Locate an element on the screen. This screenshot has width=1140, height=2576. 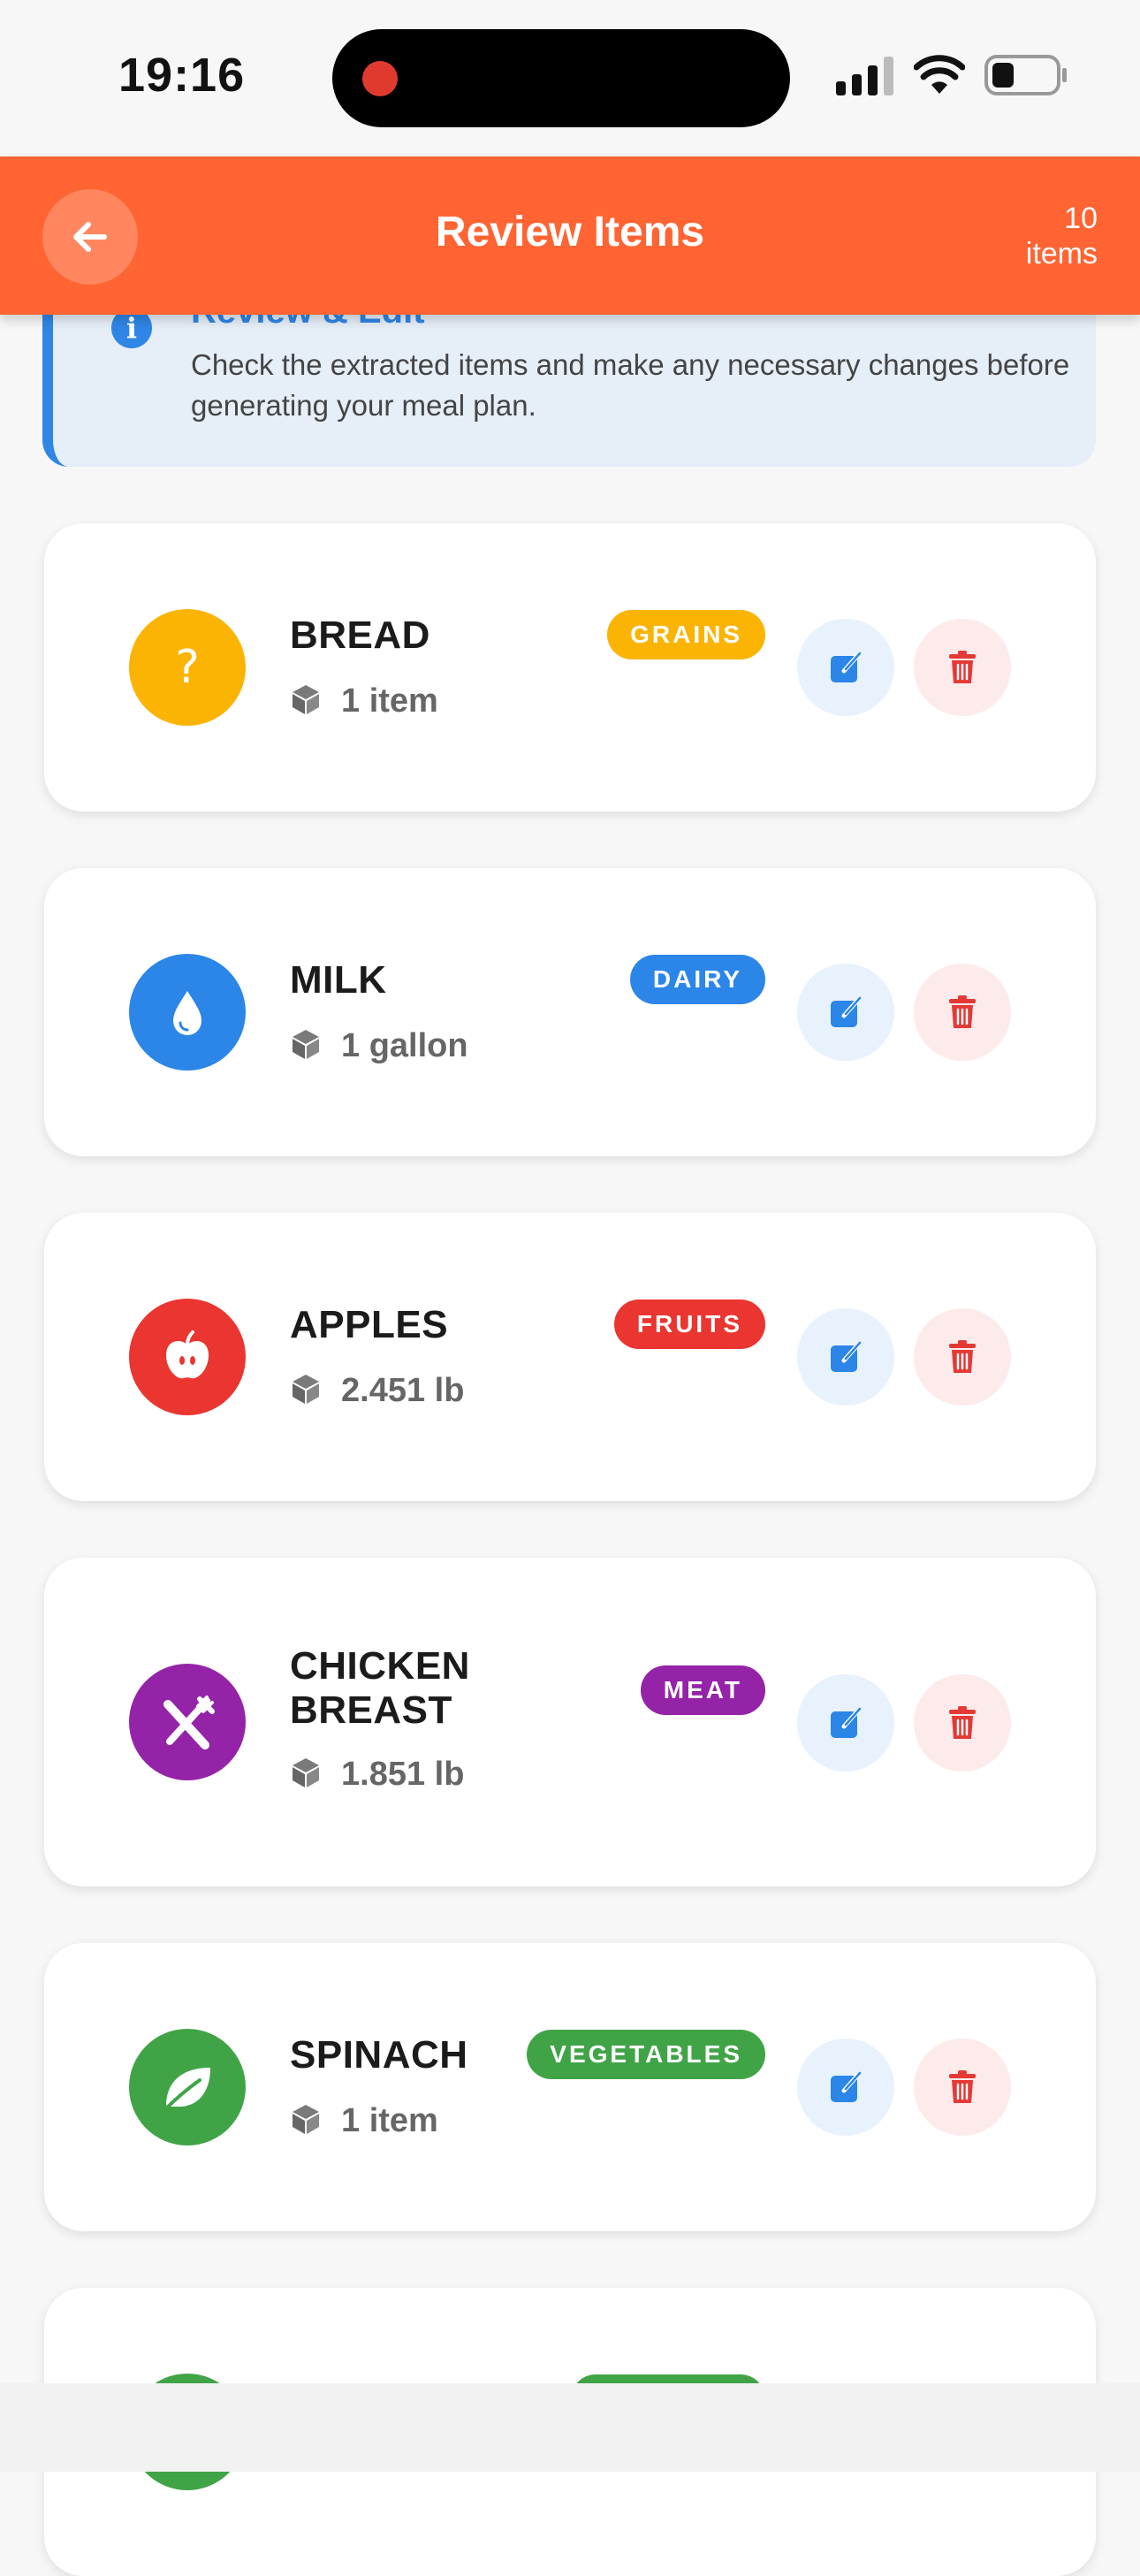
page-title: Review Items is located at coordinates (570, 232).